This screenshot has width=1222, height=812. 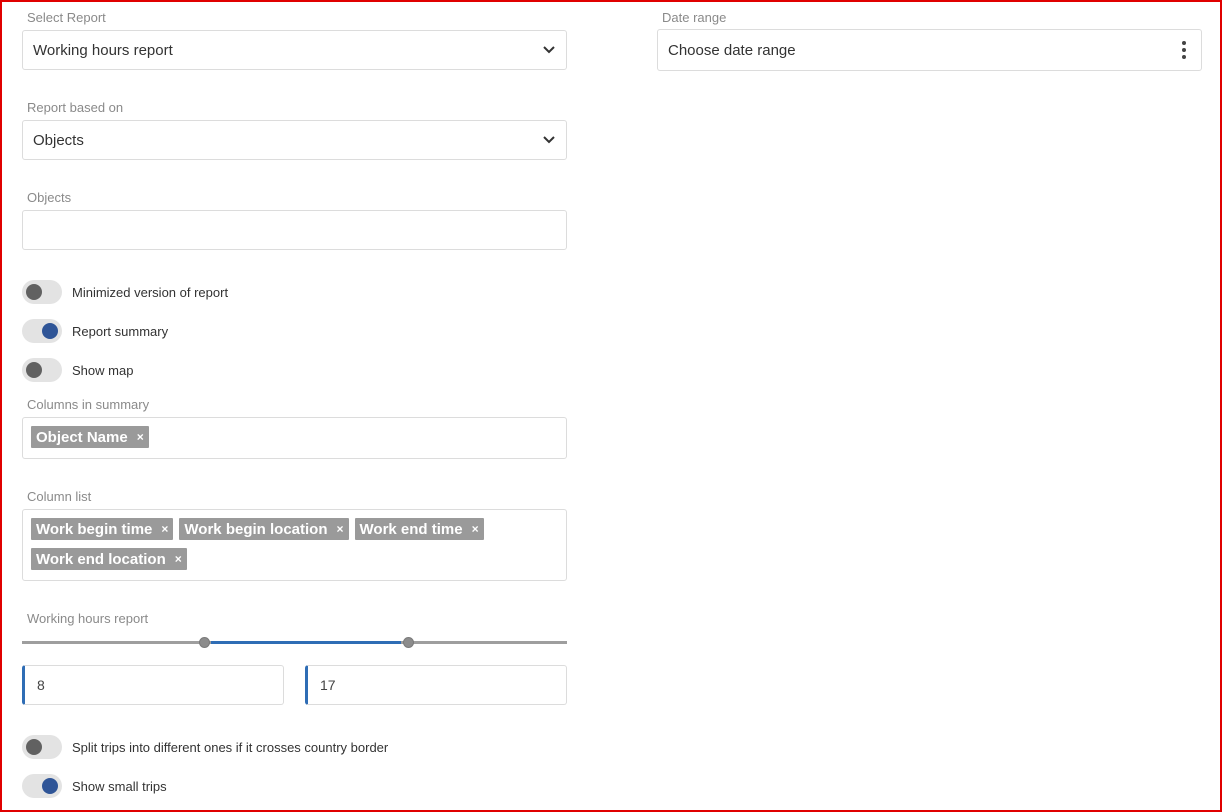 I want to click on minimized-report-toggle, so click(x=42, y=292).